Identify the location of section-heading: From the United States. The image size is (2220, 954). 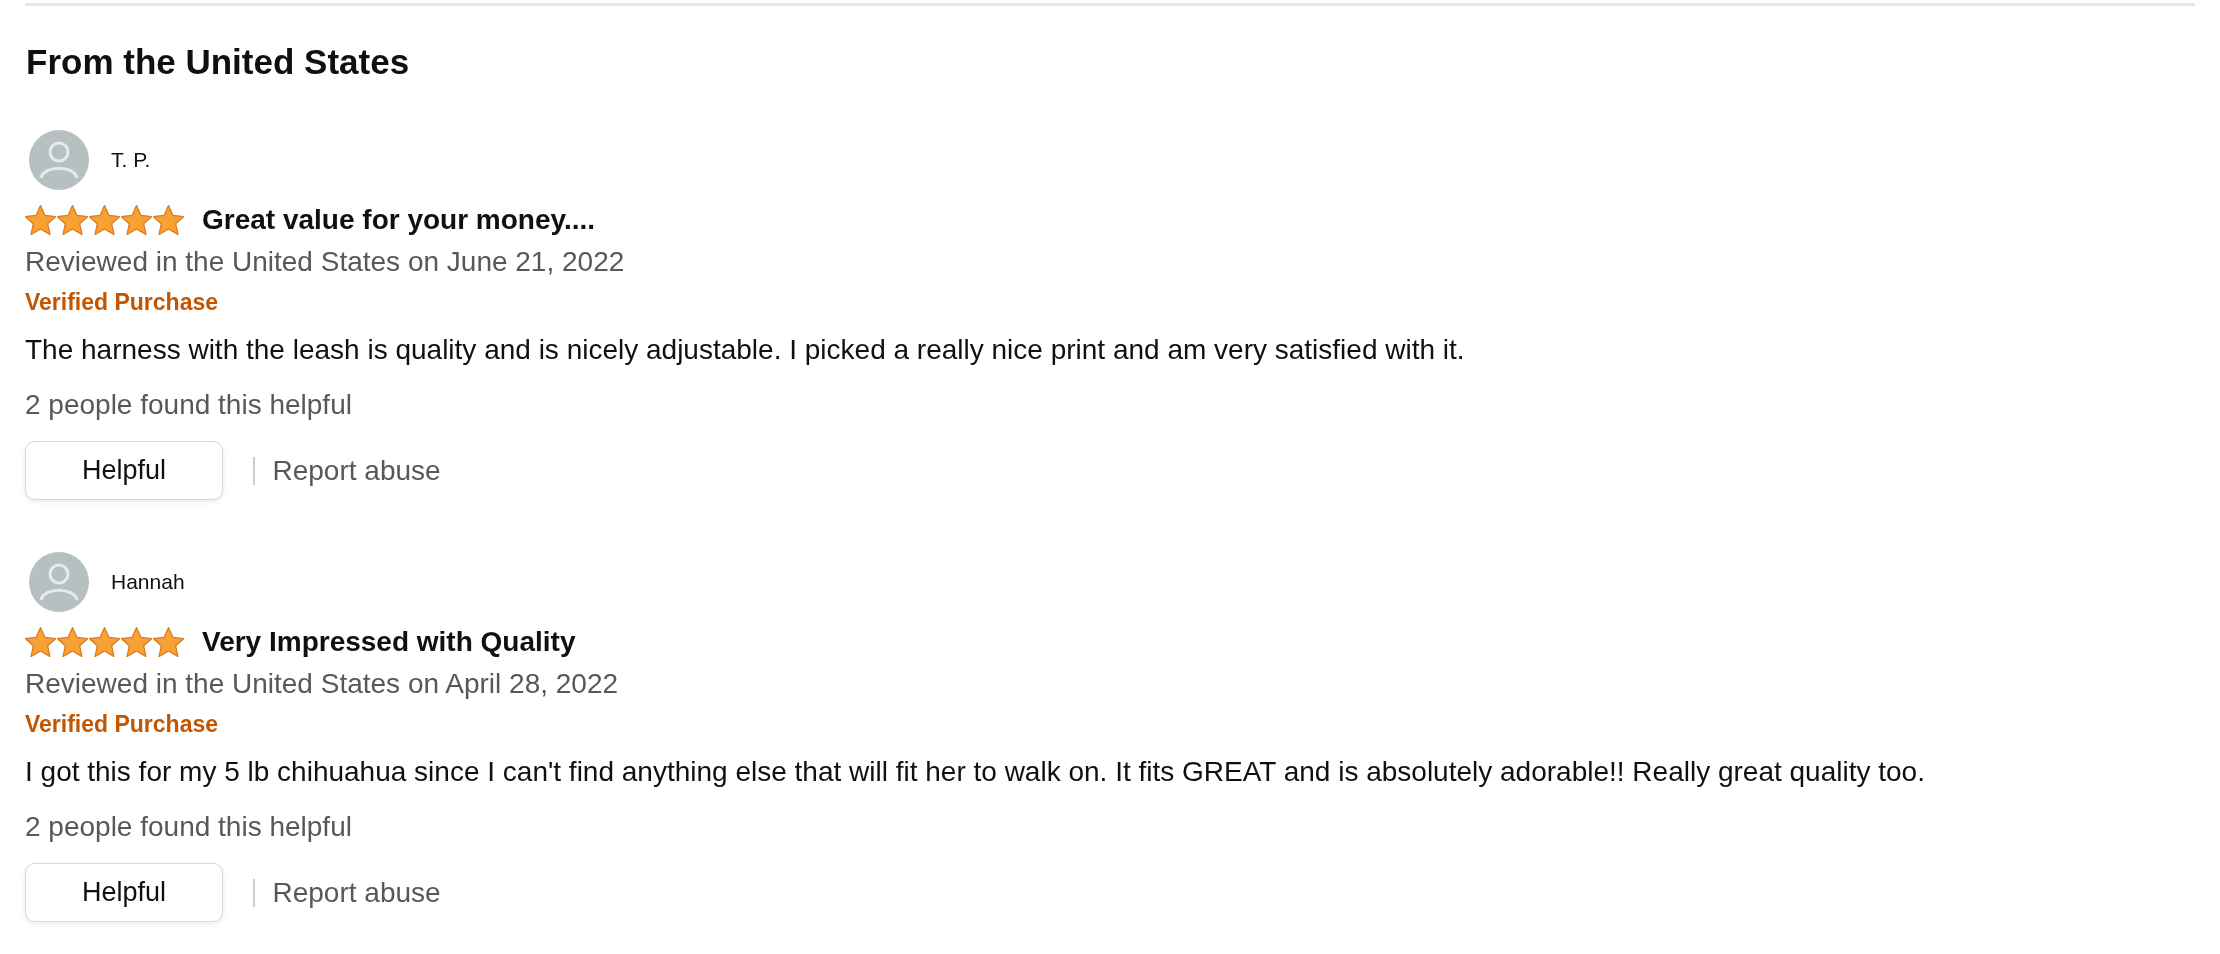
(218, 62).